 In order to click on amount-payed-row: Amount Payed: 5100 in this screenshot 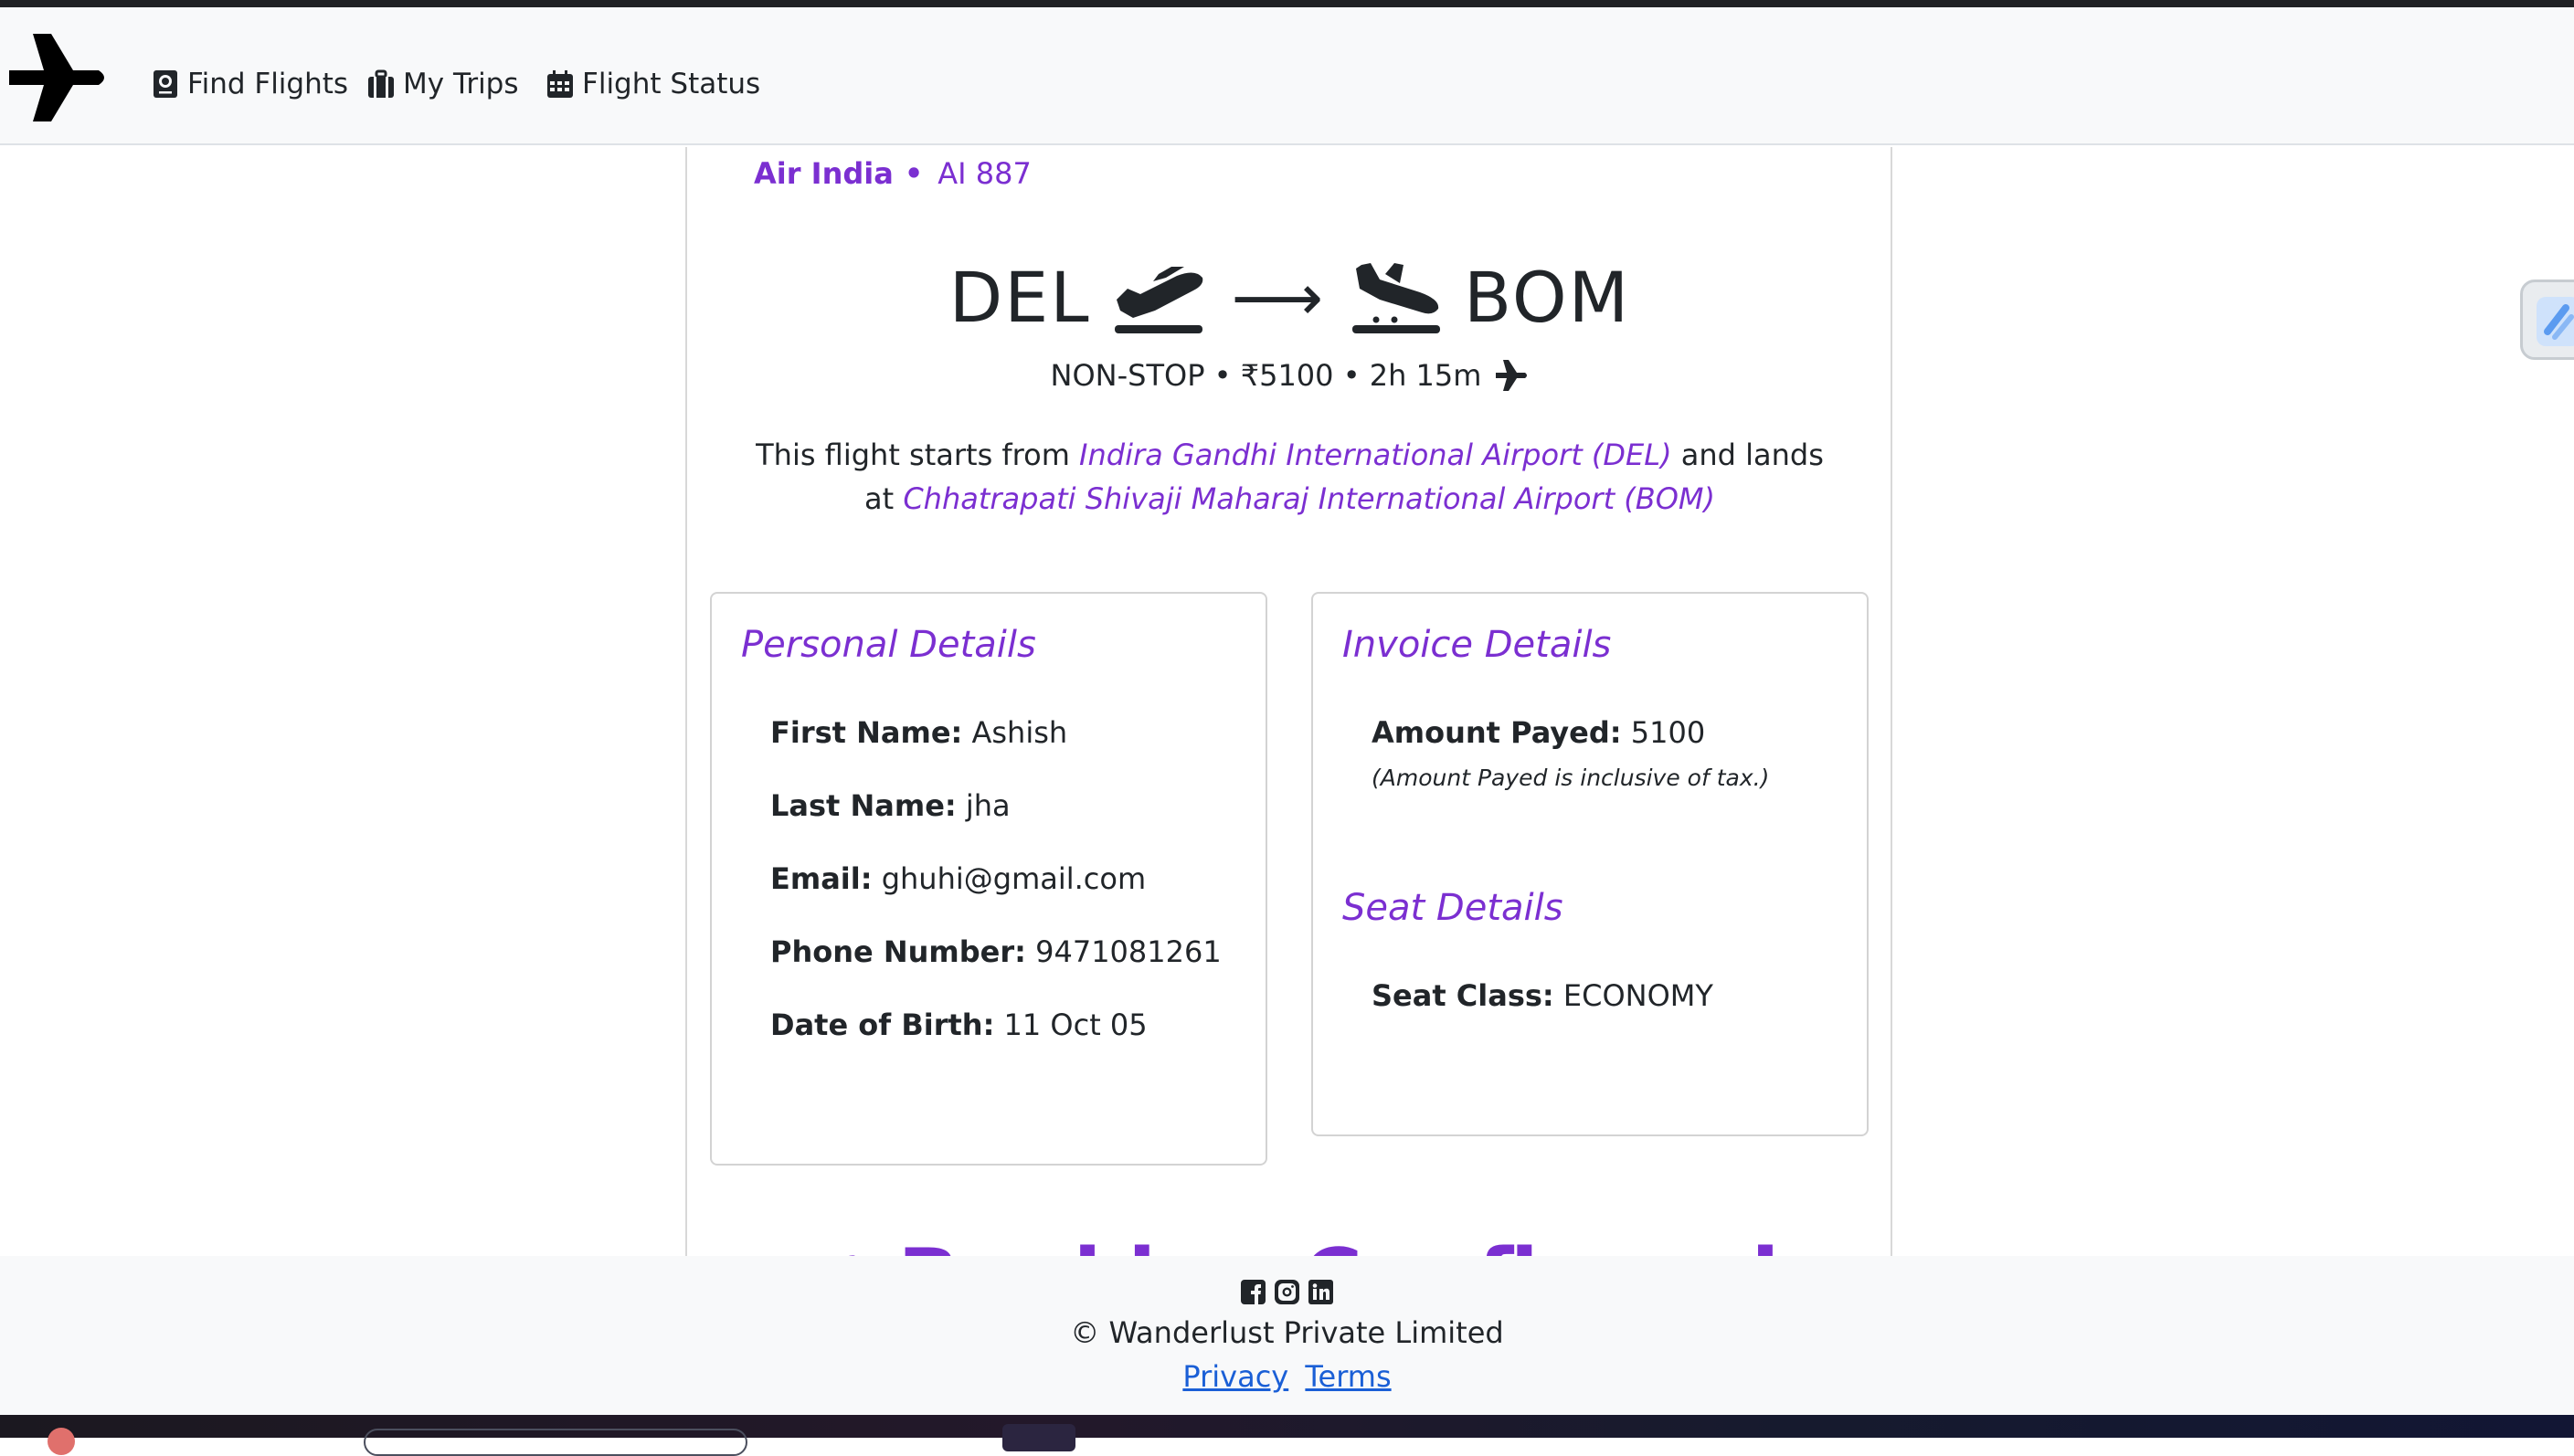, I will do `click(1538, 733)`.